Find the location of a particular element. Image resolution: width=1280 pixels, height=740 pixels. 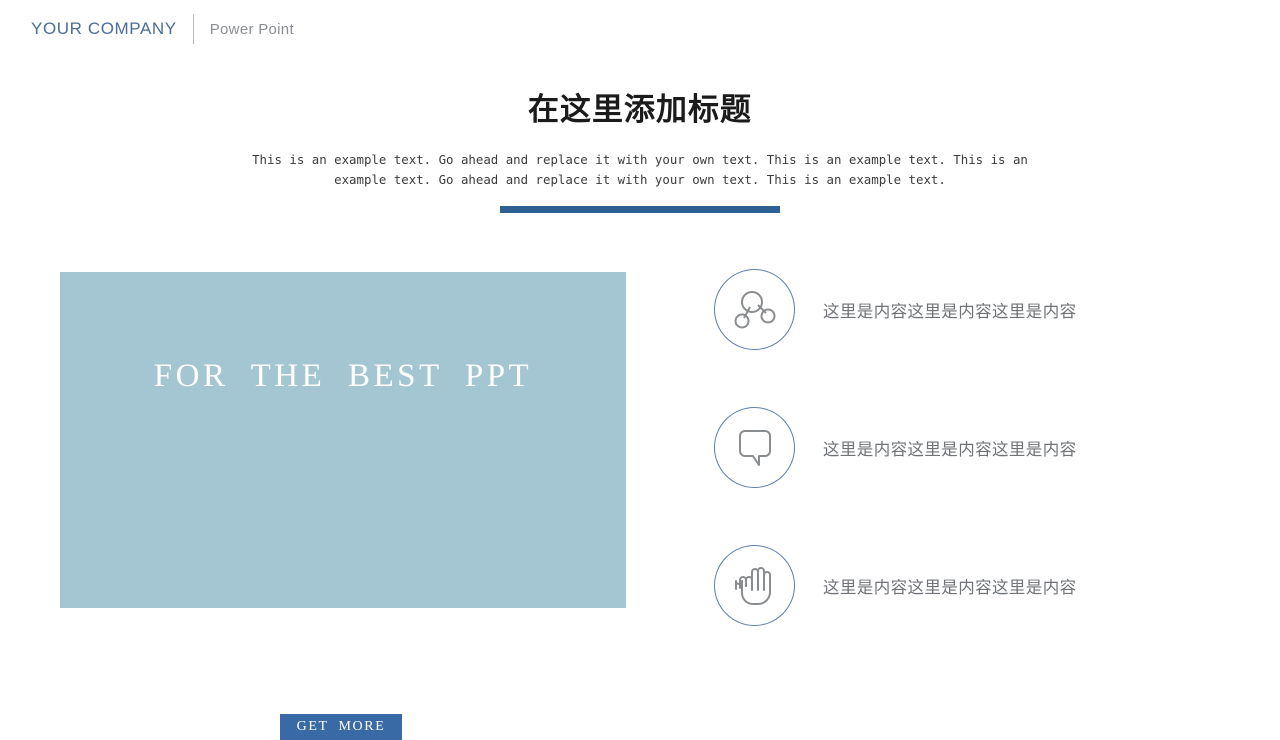

get-more-button: GET MORE is located at coordinates (341, 727).